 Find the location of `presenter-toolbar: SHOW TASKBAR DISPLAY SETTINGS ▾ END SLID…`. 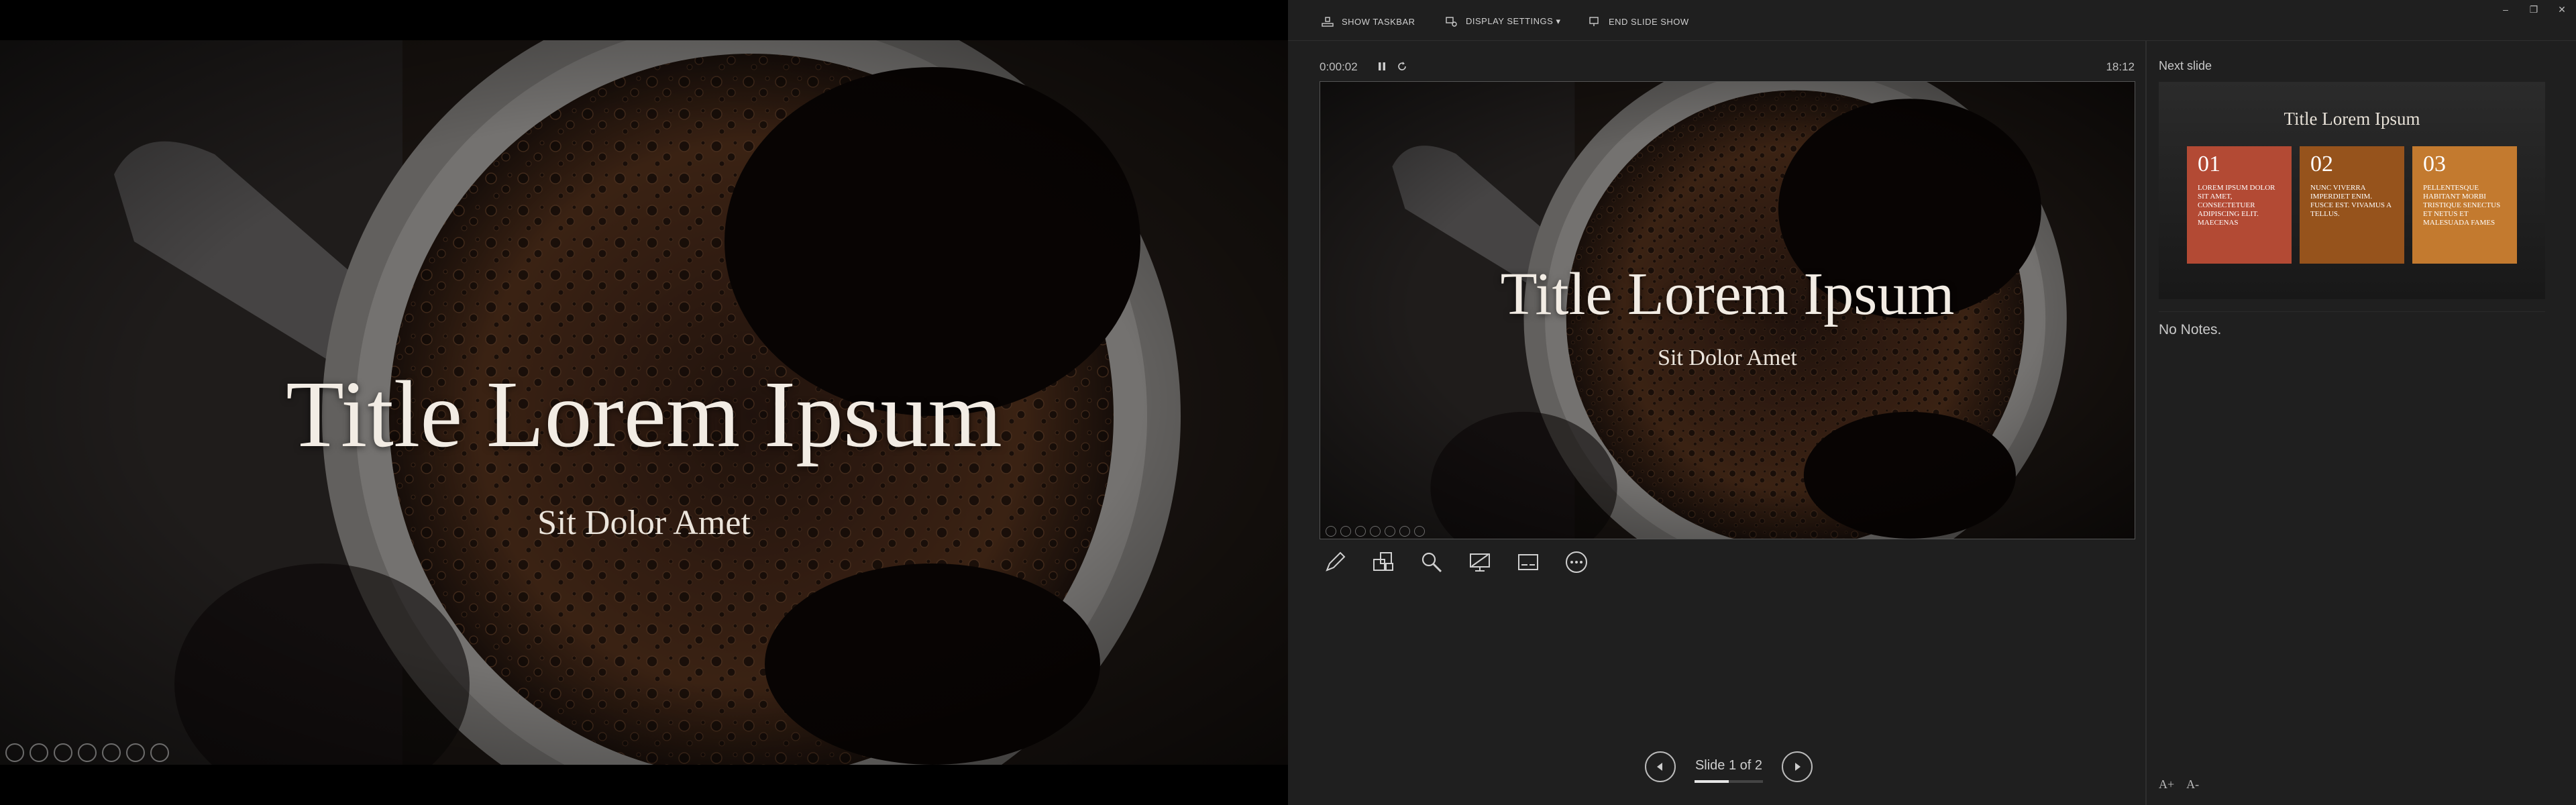

presenter-toolbar: SHOW TASKBAR DISPLAY SETTINGS ▾ END SLID… is located at coordinates (1932, 20).